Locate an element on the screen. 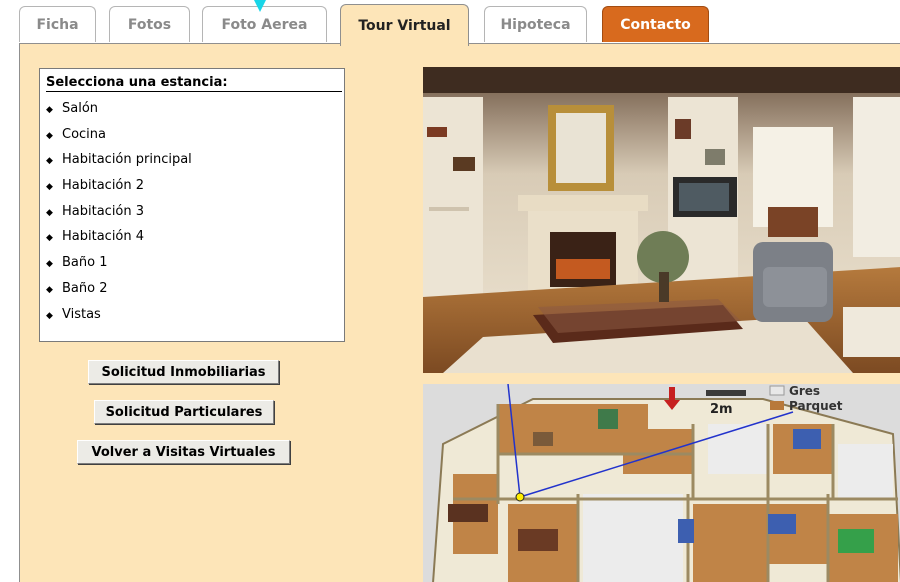 The image size is (900, 582). tab-hipoteca: Hipoteca is located at coordinates (535, 24).